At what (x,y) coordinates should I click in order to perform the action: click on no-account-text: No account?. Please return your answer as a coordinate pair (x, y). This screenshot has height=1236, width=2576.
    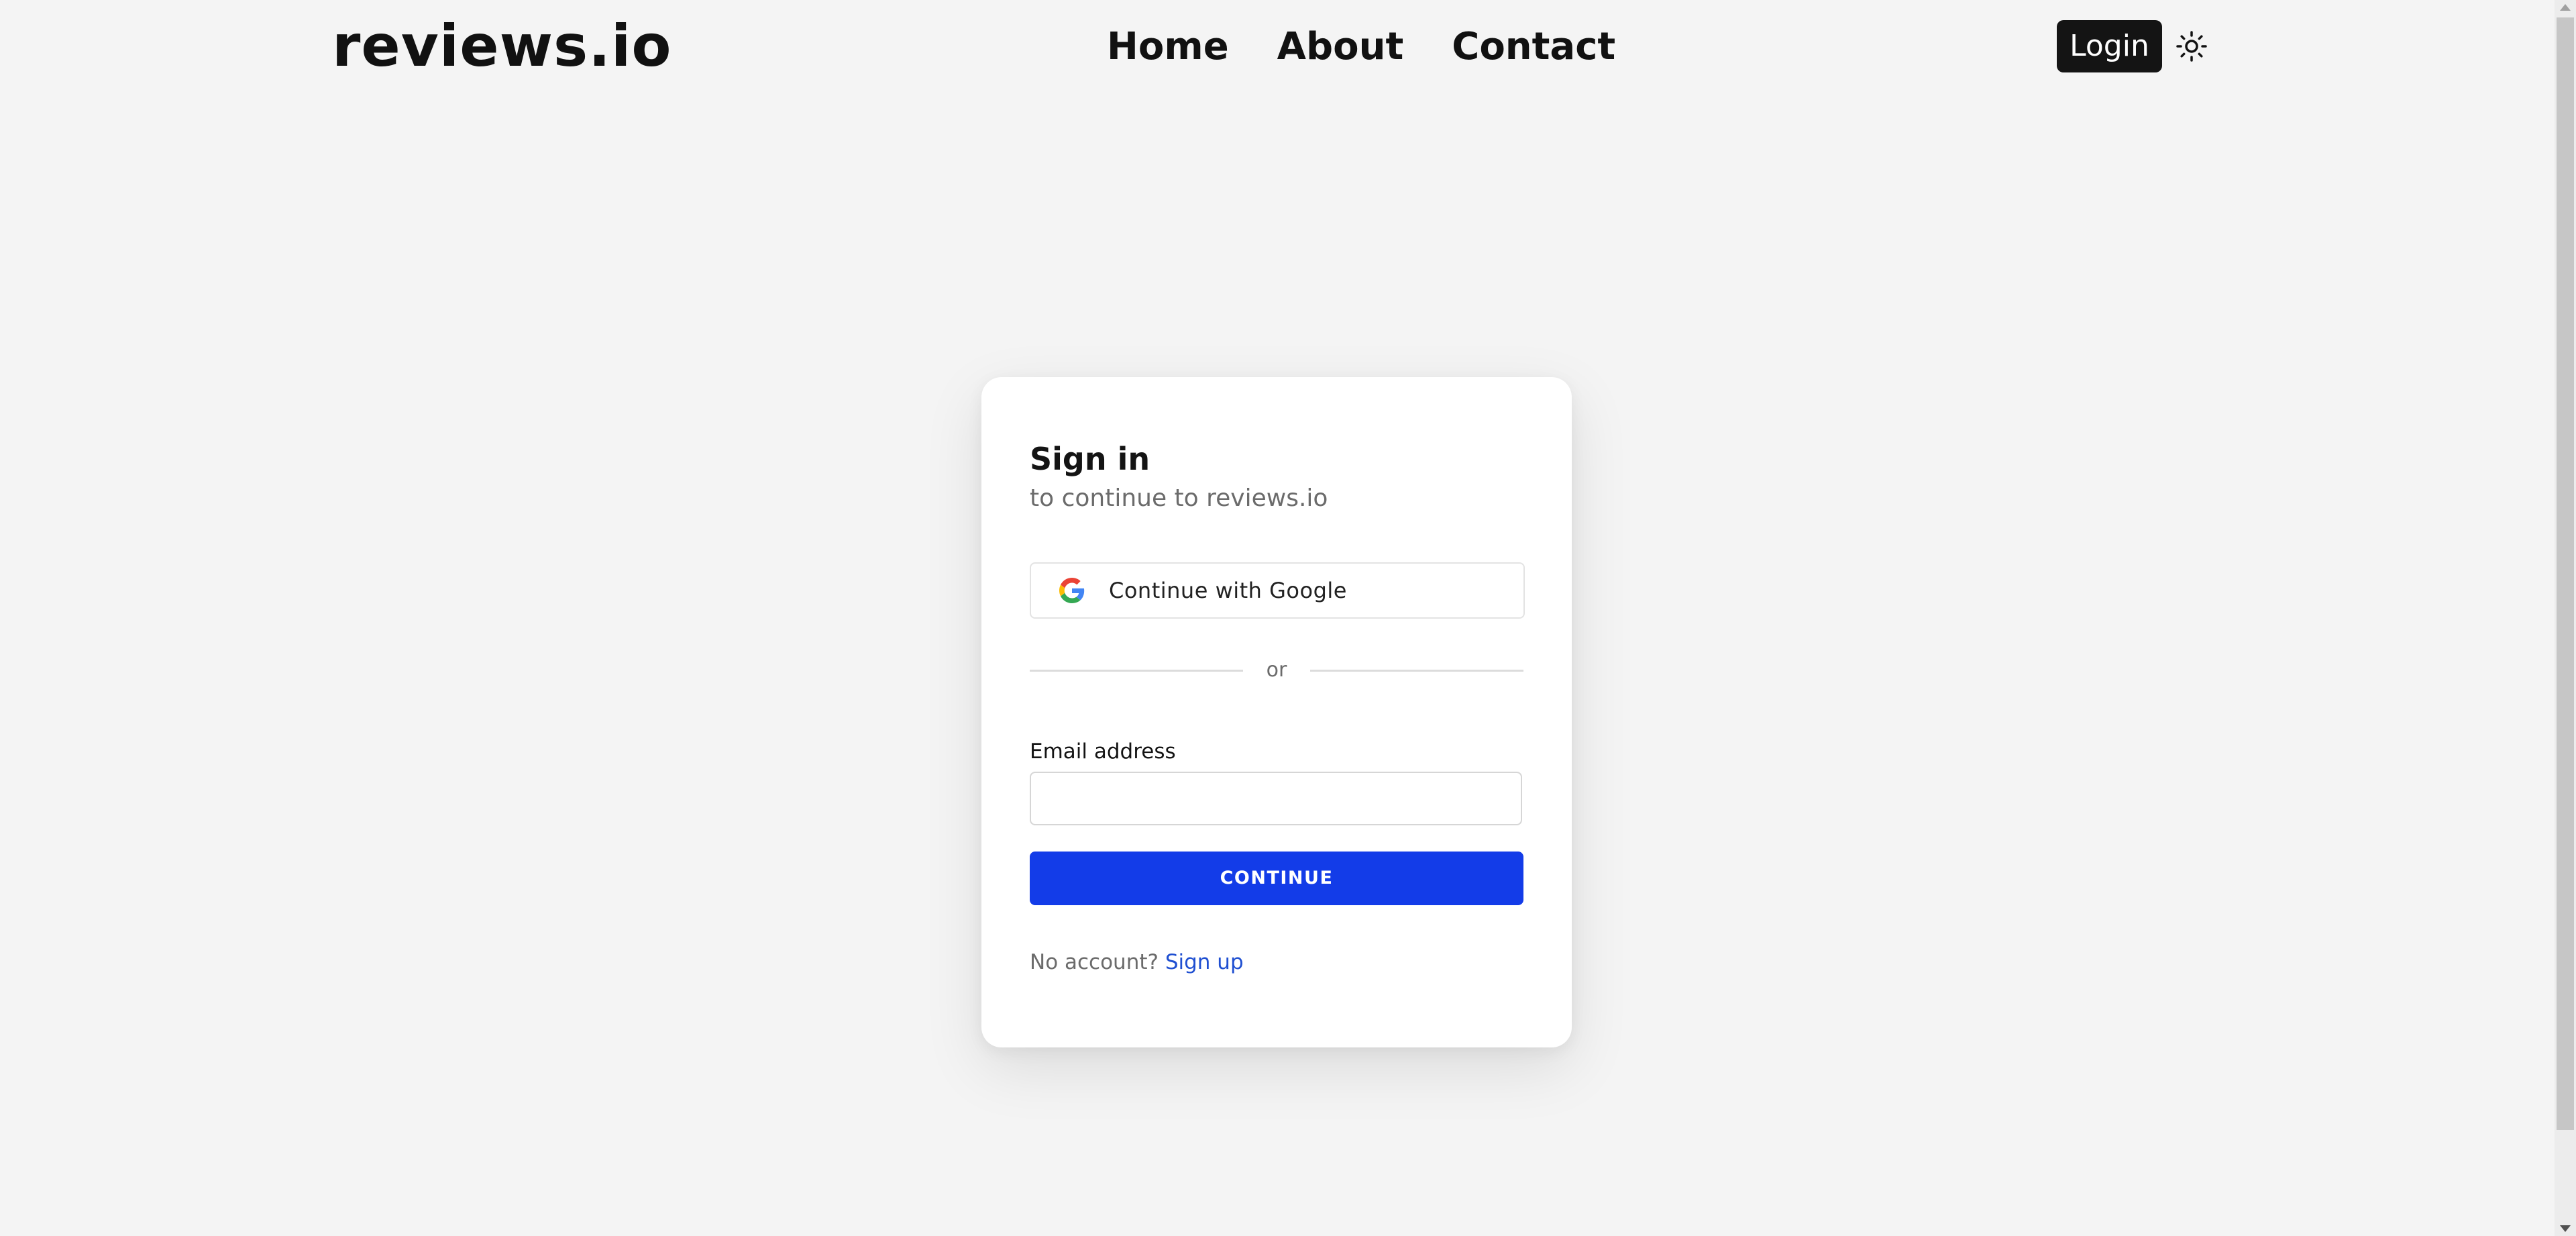
    Looking at the image, I should click on (1094, 962).